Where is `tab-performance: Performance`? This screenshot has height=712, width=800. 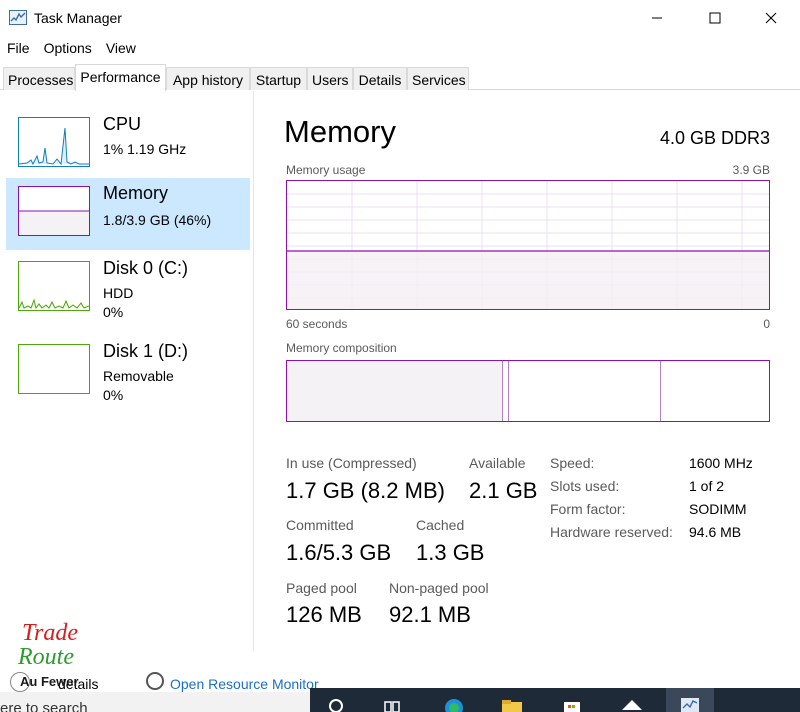 tab-performance: Performance is located at coordinates (120, 77).